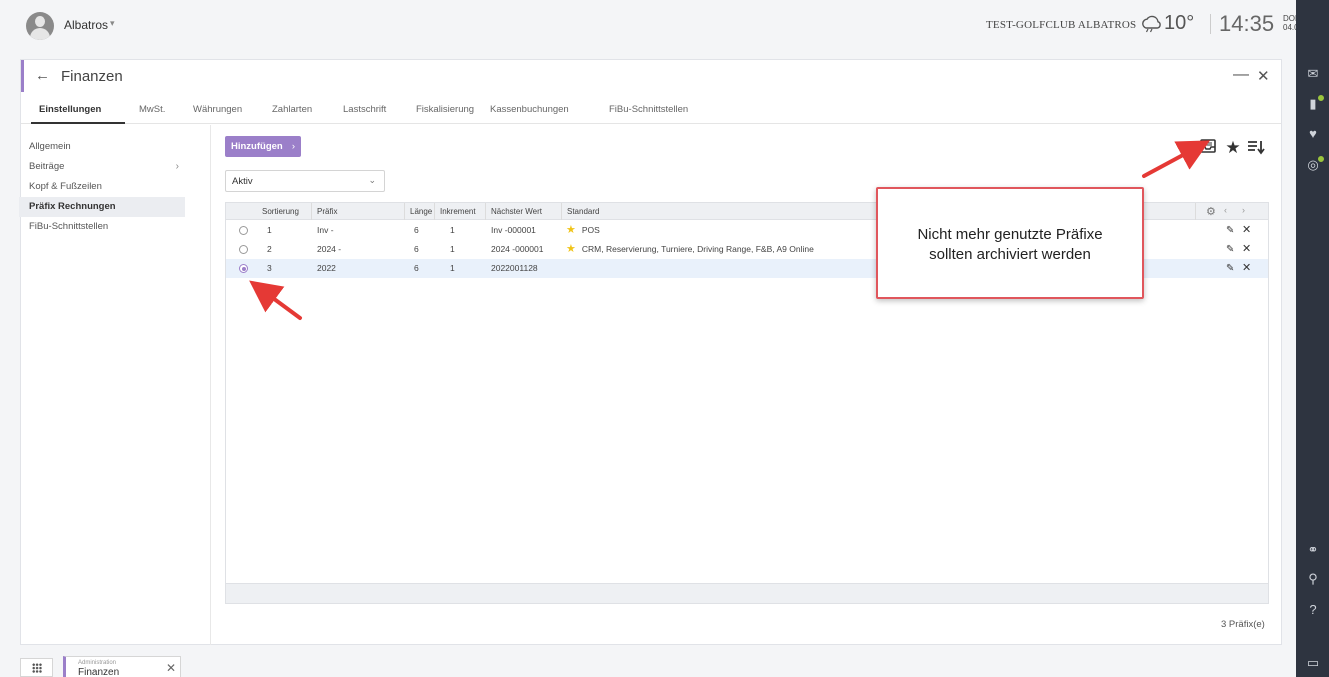 The width and height of the screenshot is (1329, 677). I want to click on heart-pulse-icon: ♥, so click(1313, 134).